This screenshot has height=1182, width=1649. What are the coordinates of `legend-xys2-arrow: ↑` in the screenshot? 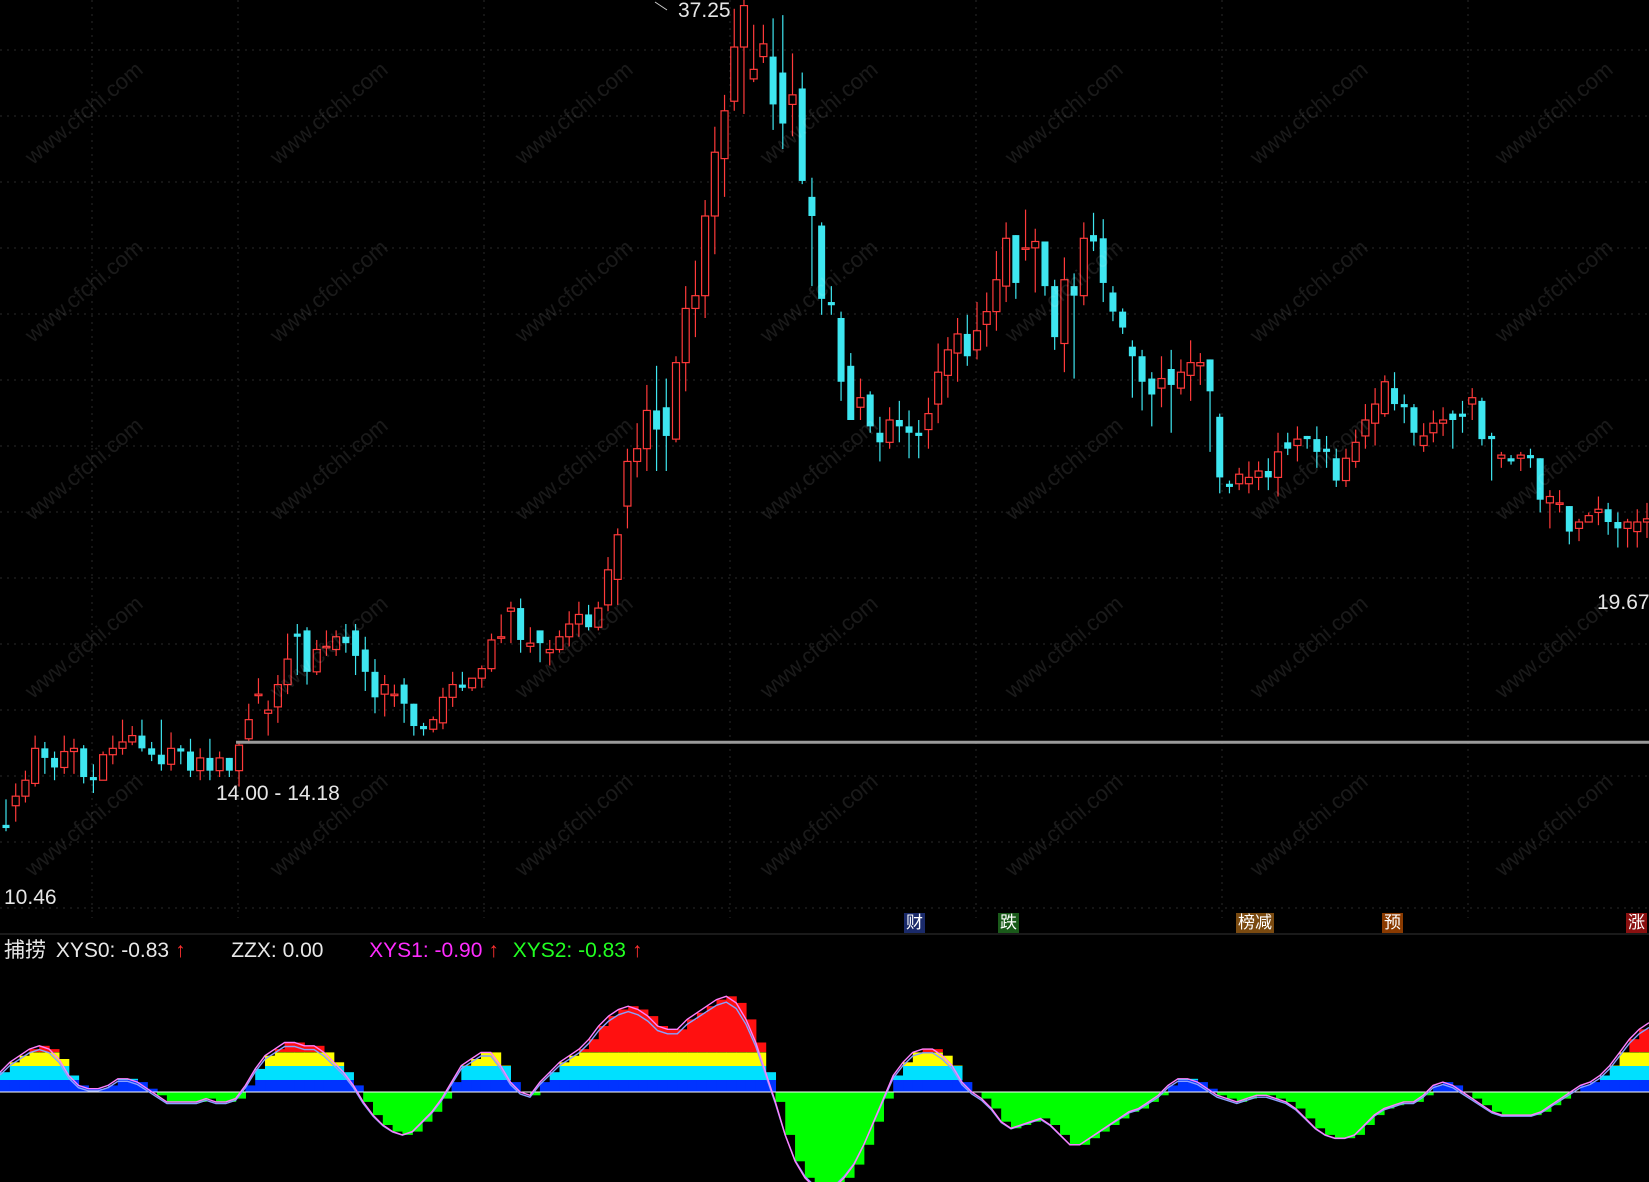 It's located at (637, 950).